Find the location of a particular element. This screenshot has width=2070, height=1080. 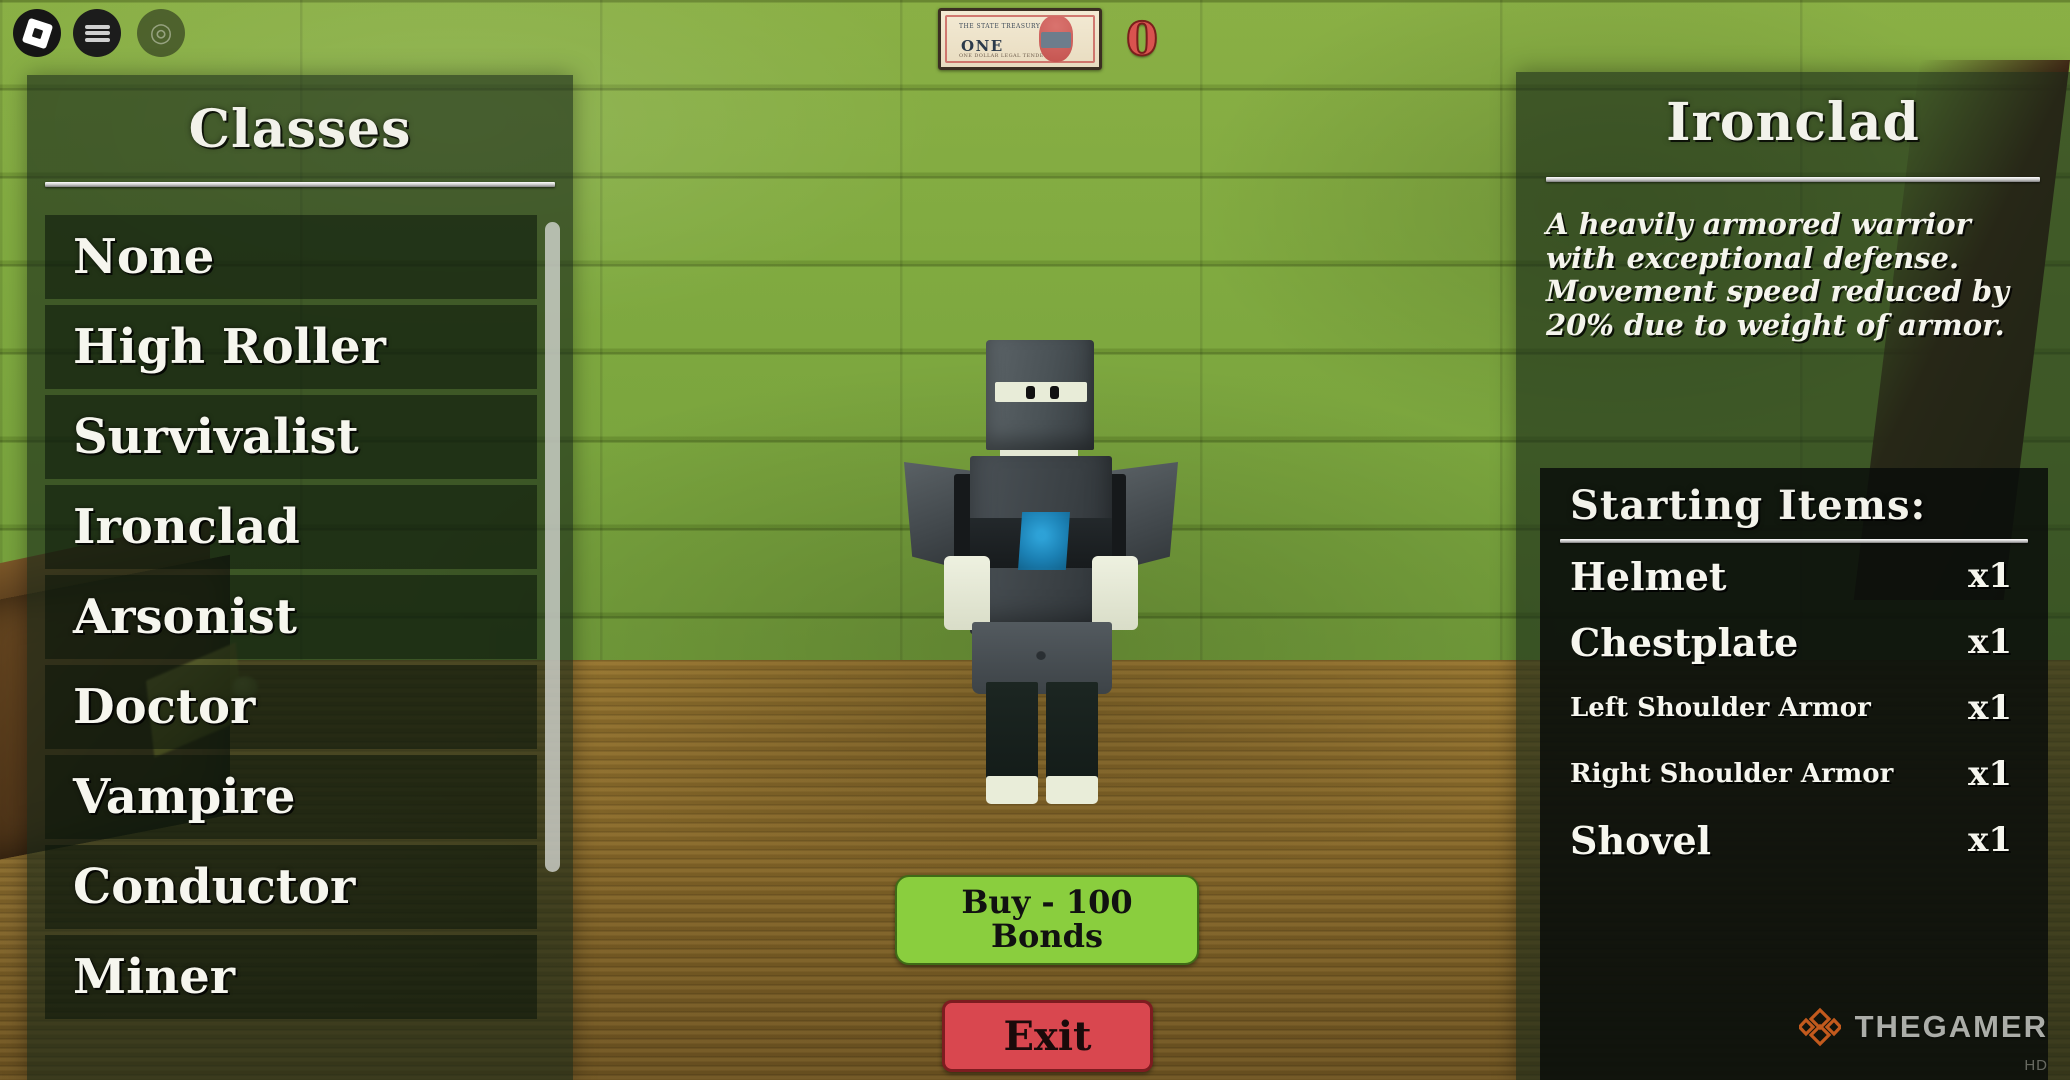

starting-item-name: Helmet is located at coordinates (1648, 576).